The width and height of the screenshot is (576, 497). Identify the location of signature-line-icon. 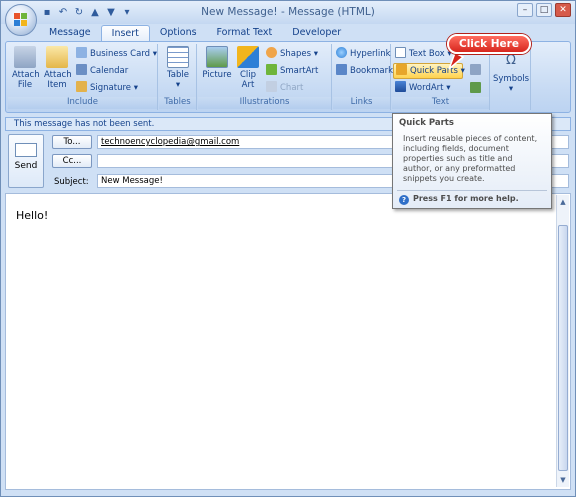
(475, 69).